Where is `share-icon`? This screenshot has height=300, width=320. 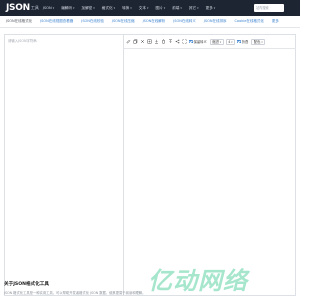
share-icon is located at coordinates (177, 41).